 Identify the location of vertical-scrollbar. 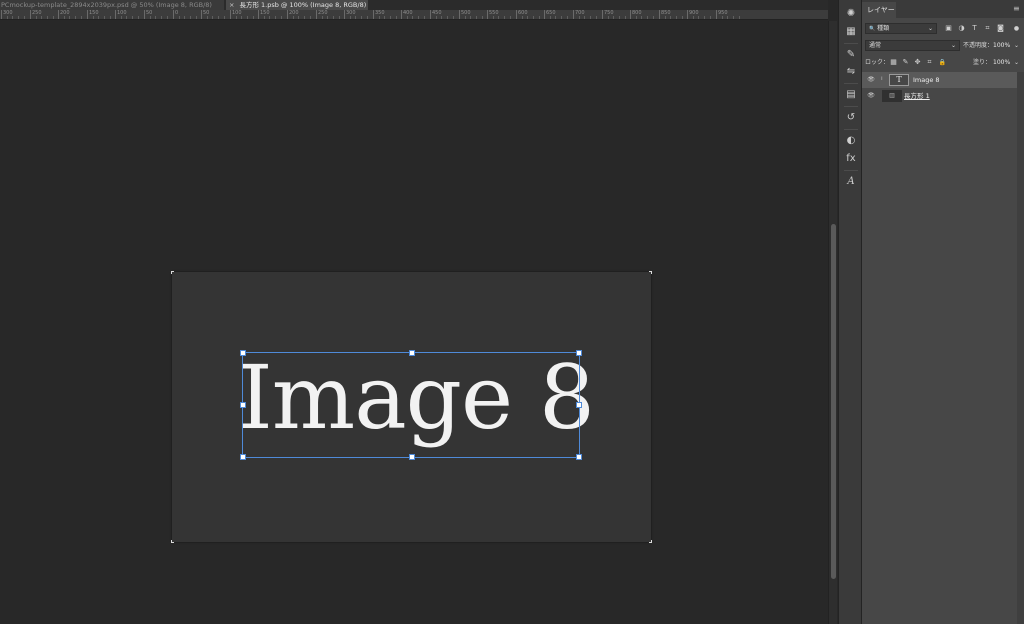
(832, 322).